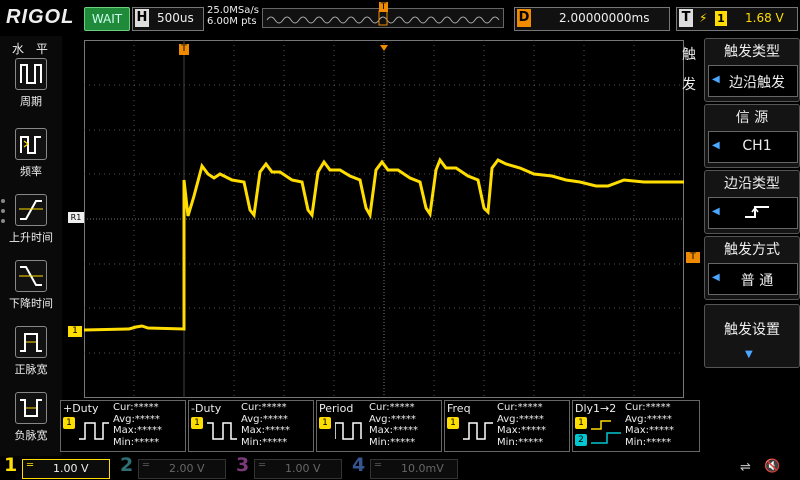 Image resolution: width=800 pixels, height=480 pixels. I want to click on trigger-mode-button: 触发方式 ◀ 普 通, so click(752, 268).